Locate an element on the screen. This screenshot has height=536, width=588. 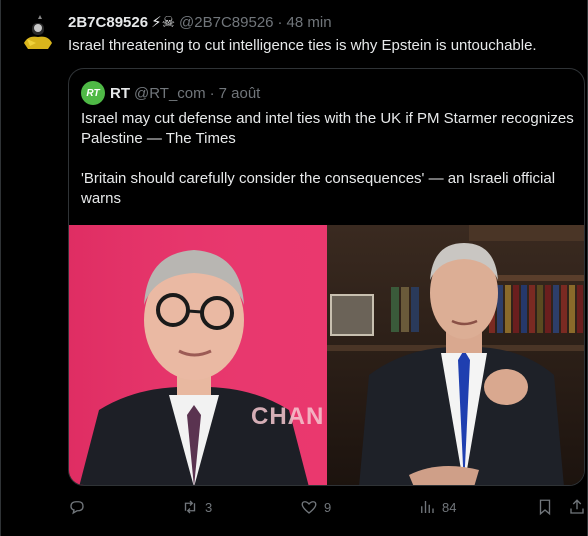
image-sign-text: CHAN is located at coordinates (288, 416).